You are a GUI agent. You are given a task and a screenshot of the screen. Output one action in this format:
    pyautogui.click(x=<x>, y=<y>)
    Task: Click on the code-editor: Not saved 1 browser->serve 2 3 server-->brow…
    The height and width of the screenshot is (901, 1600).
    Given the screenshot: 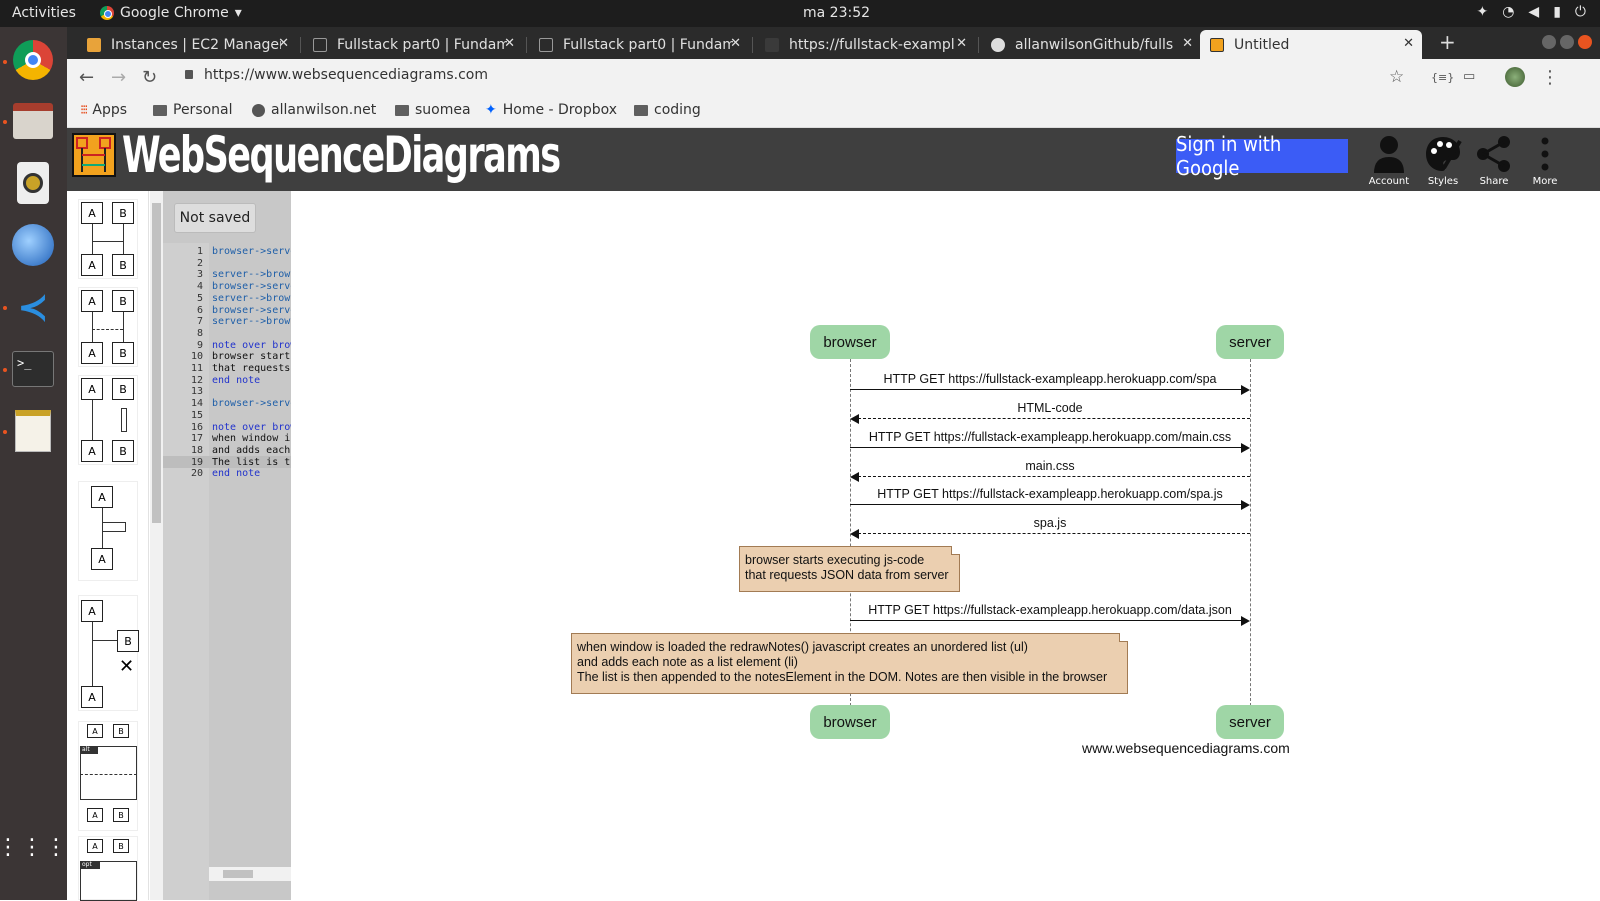 What is the action you would take?
    pyautogui.click(x=227, y=545)
    